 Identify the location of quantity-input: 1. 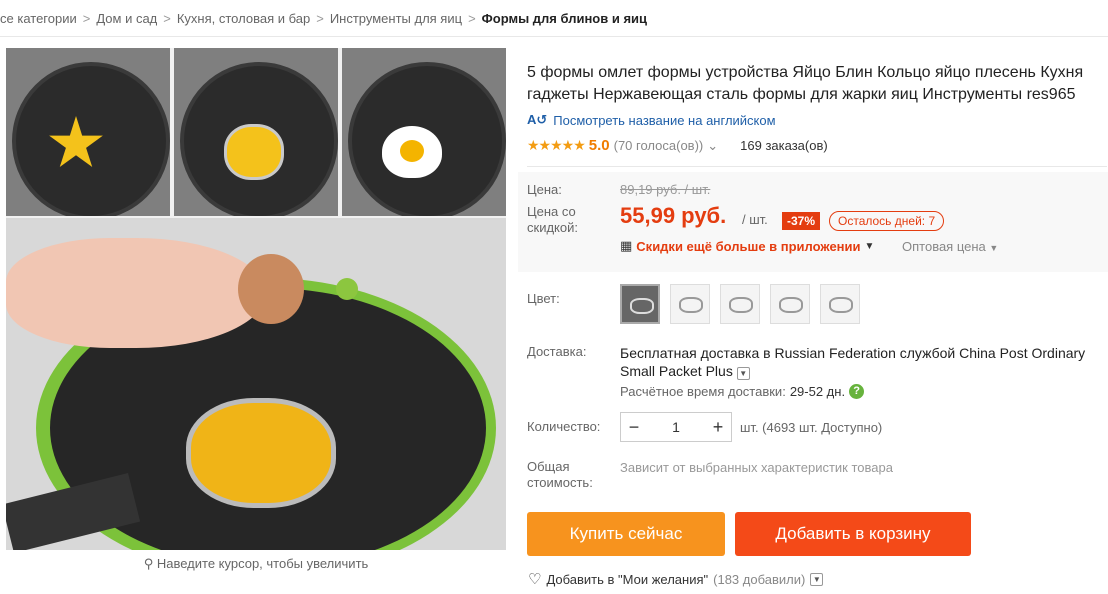
(676, 427).